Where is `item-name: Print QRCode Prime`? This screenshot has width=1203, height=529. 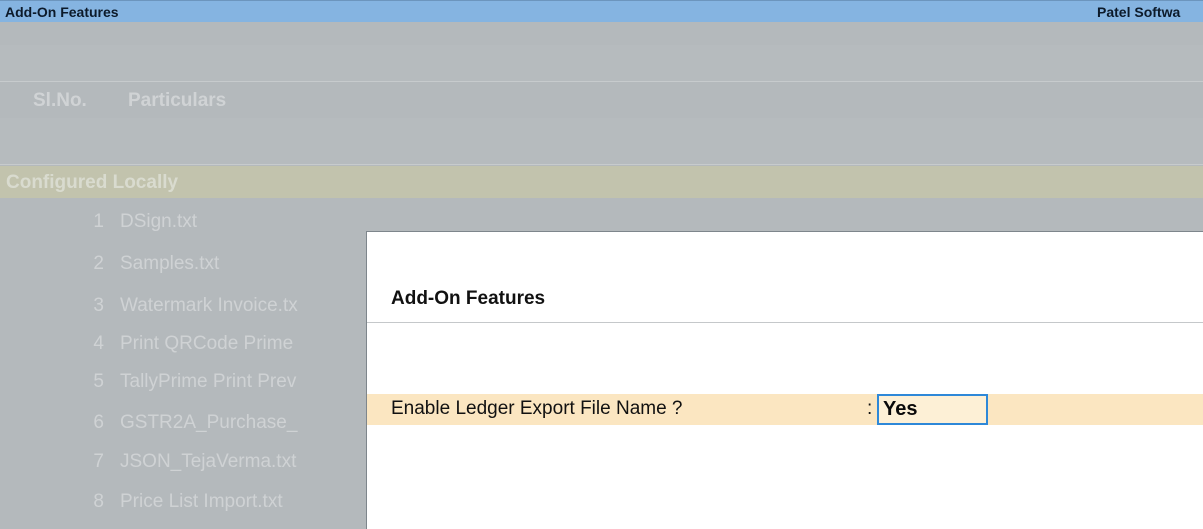
item-name: Print QRCode Prime is located at coordinates (207, 343).